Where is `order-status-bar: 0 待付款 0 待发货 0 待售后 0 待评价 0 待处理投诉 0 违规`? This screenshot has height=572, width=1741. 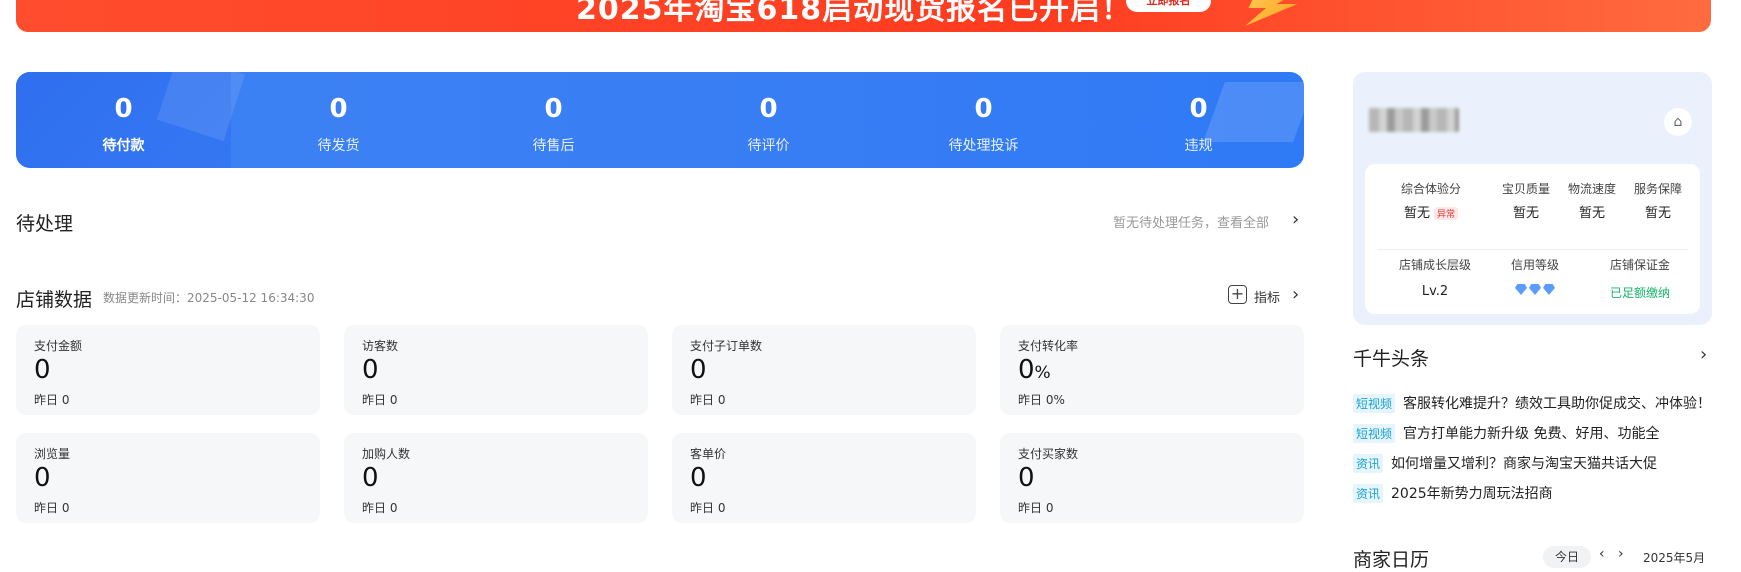
order-status-bar: 0 待付款 0 待发货 0 待售后 0 待评价 0 待处理投诉 0 违规 is located at coordinates (660, 120).